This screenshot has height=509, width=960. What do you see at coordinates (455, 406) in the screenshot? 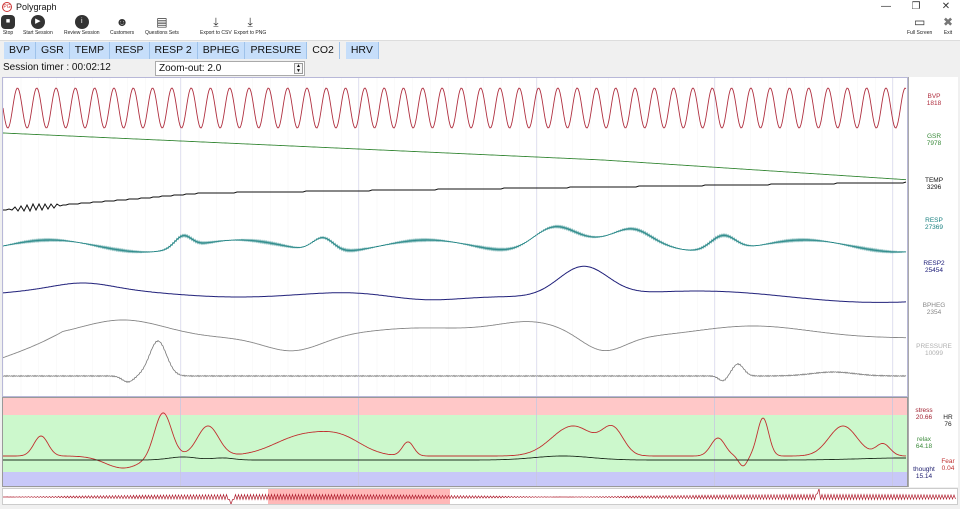
I see `stress-zone` at bounding box center [455, 406].